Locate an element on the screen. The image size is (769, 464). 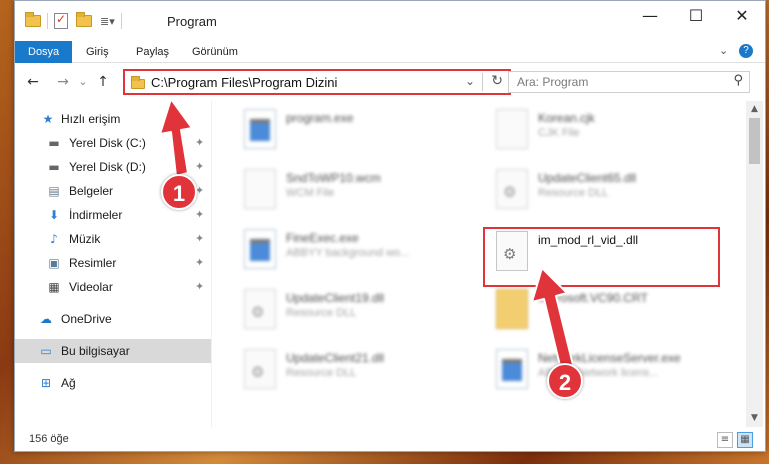
list-item: Microsoft.VC90.CRT is located at coordinates (609, 315).